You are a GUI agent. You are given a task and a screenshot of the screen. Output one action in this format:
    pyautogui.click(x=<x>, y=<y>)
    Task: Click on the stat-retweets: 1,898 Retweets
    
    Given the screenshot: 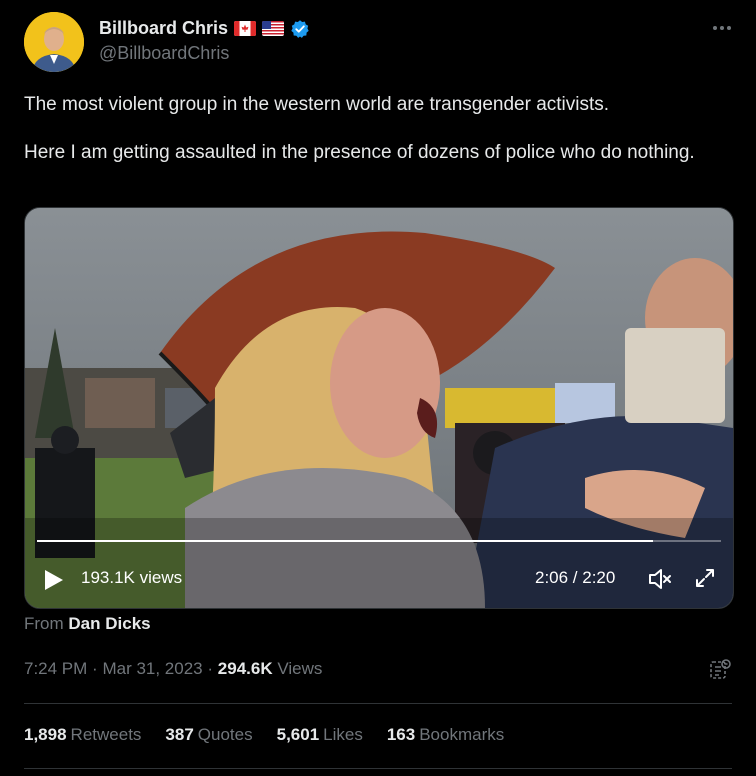 What is the action you would take?
    pyautogui.click(x=82, y=735)
    